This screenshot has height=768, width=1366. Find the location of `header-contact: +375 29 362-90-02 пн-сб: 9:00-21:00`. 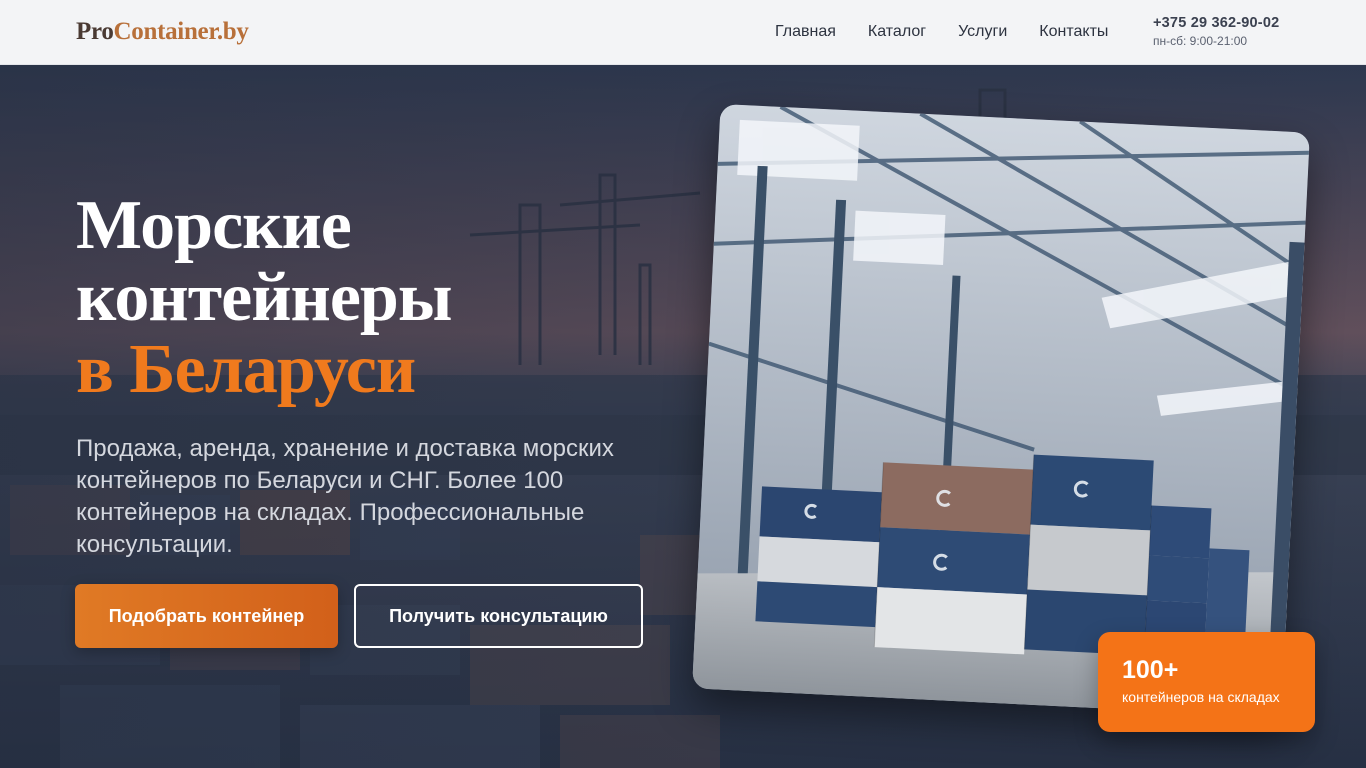

header-contact: +375 29 362-90-02 пн-сб: 9:00-21:00 is located at coordinates (1216, 31).